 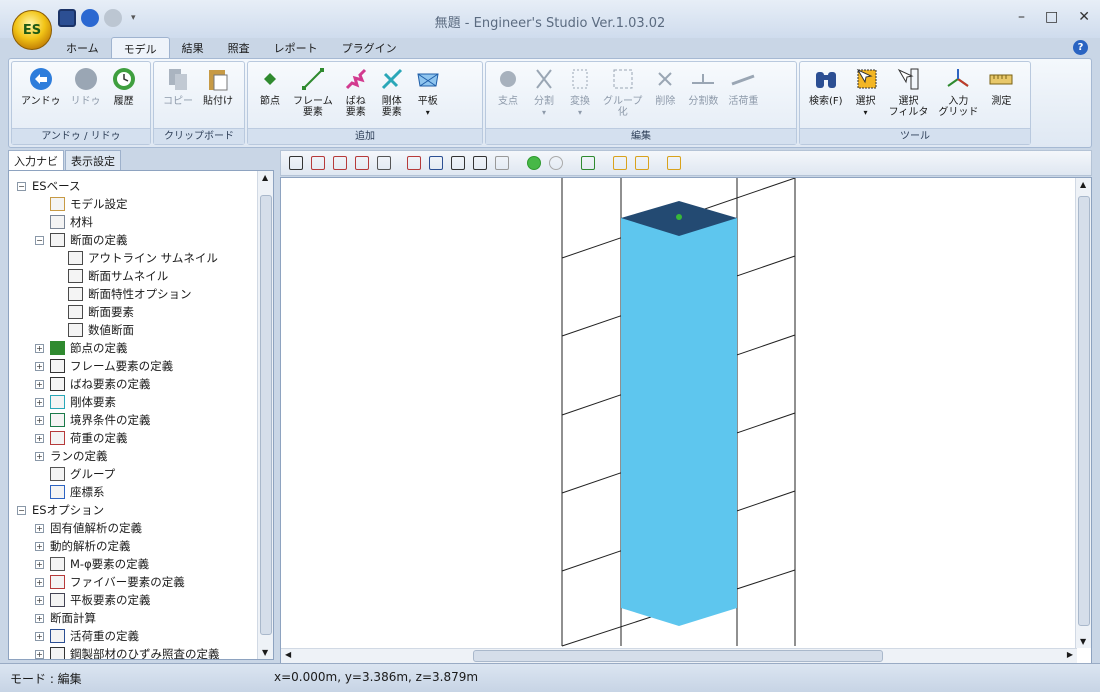 What do you see at coordinates (90, 18) in the screenshot?
I see `undo-icon` at bounding box center [90, 18].